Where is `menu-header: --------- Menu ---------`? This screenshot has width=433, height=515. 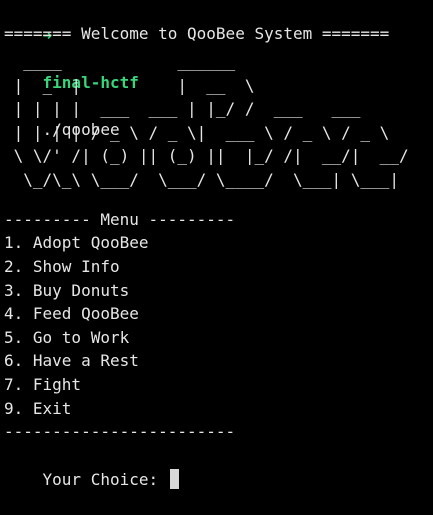
menu-header: --------- Menu --------- is located at coordinates (120, 219).